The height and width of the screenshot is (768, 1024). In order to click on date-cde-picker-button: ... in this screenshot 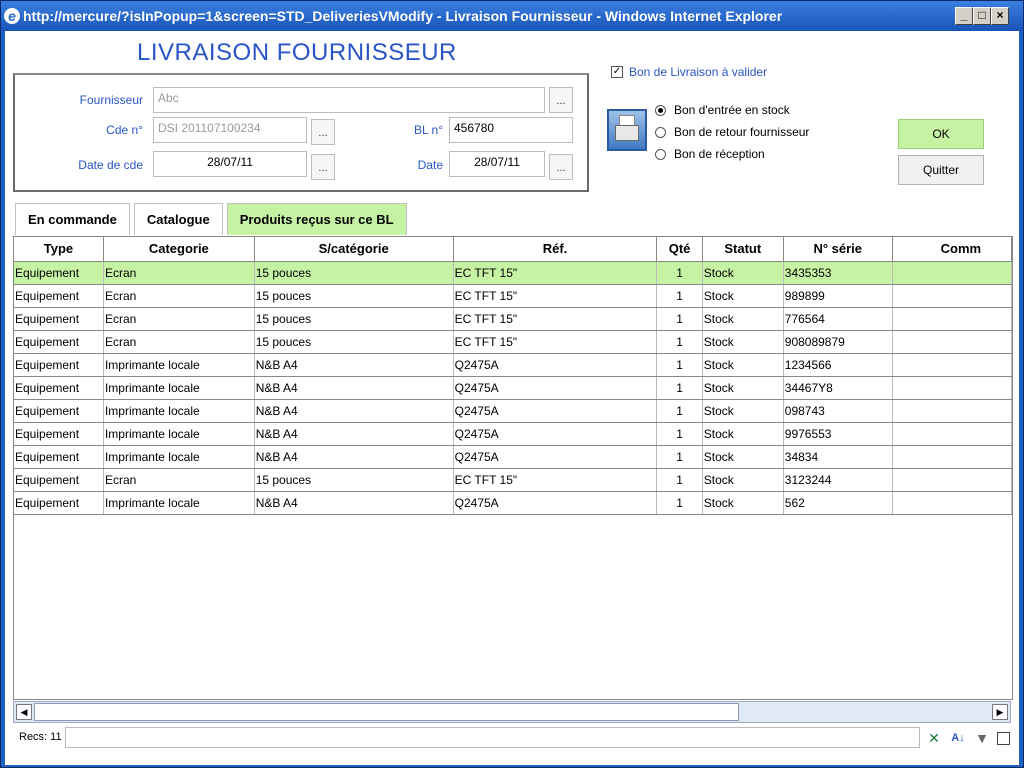, I will do `click(323, 167)`.